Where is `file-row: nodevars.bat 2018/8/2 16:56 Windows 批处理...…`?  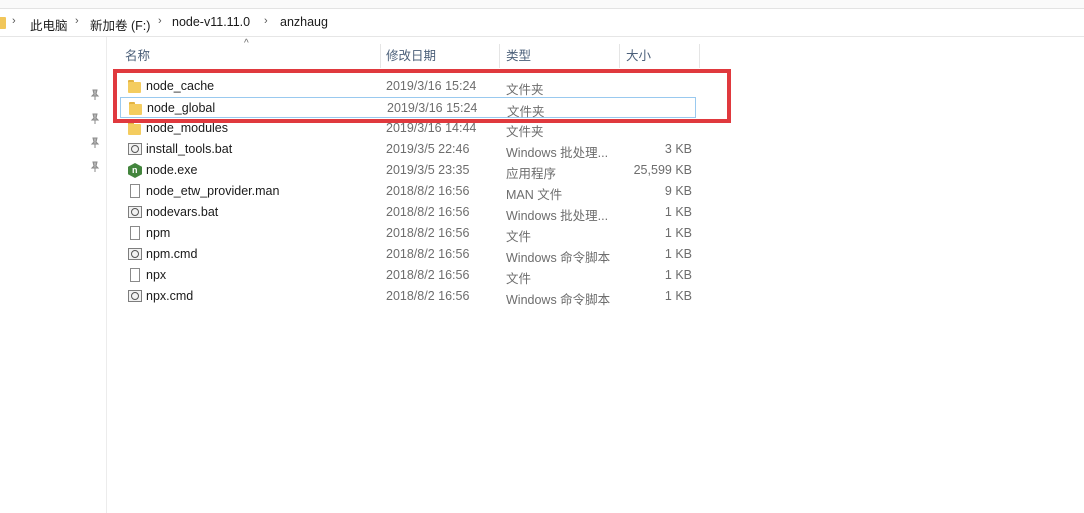
file-row: nodevars.bat 2018/8/2 16:56 Windows 批处理...… is located at coordinates (408, 212).